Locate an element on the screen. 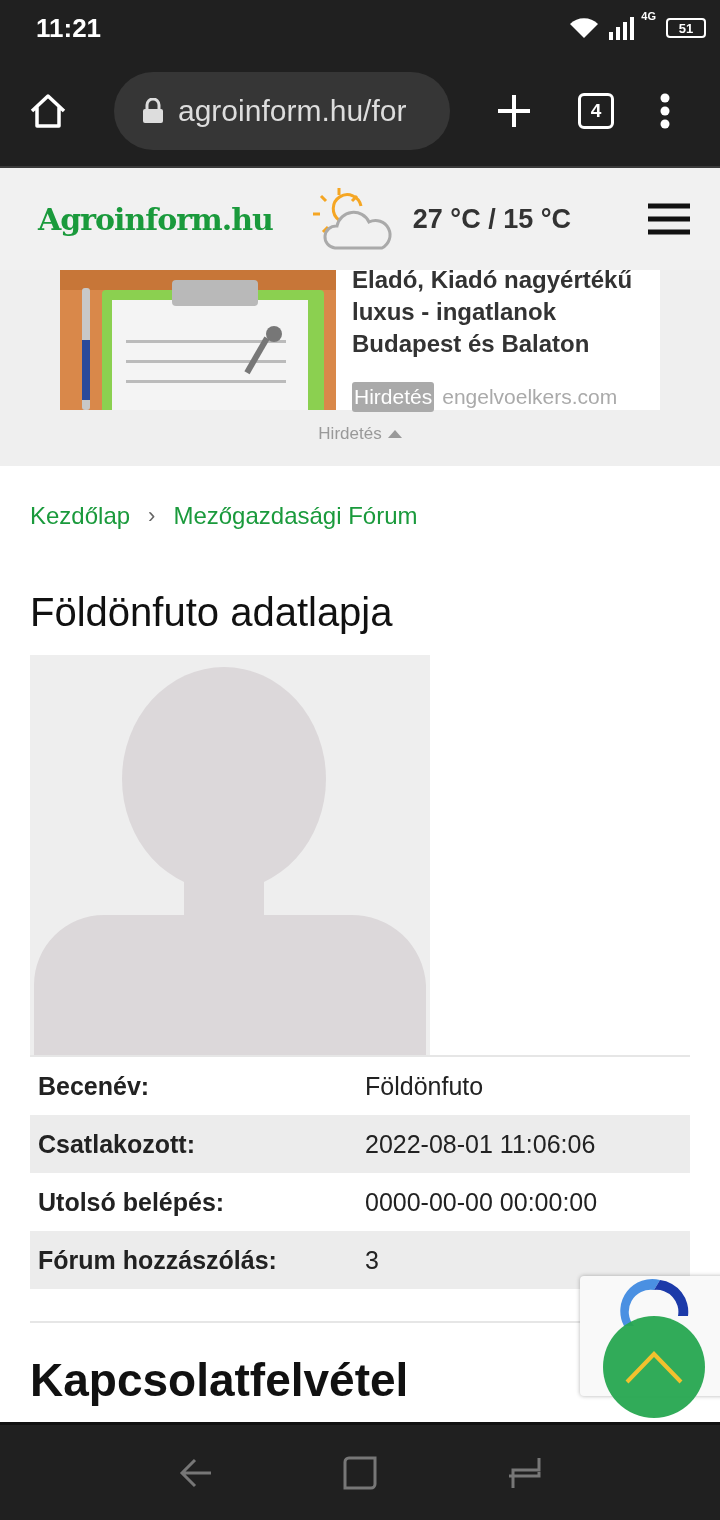  section-title: Kapcsolatfelvétel is located at coordinates (219, 1380).